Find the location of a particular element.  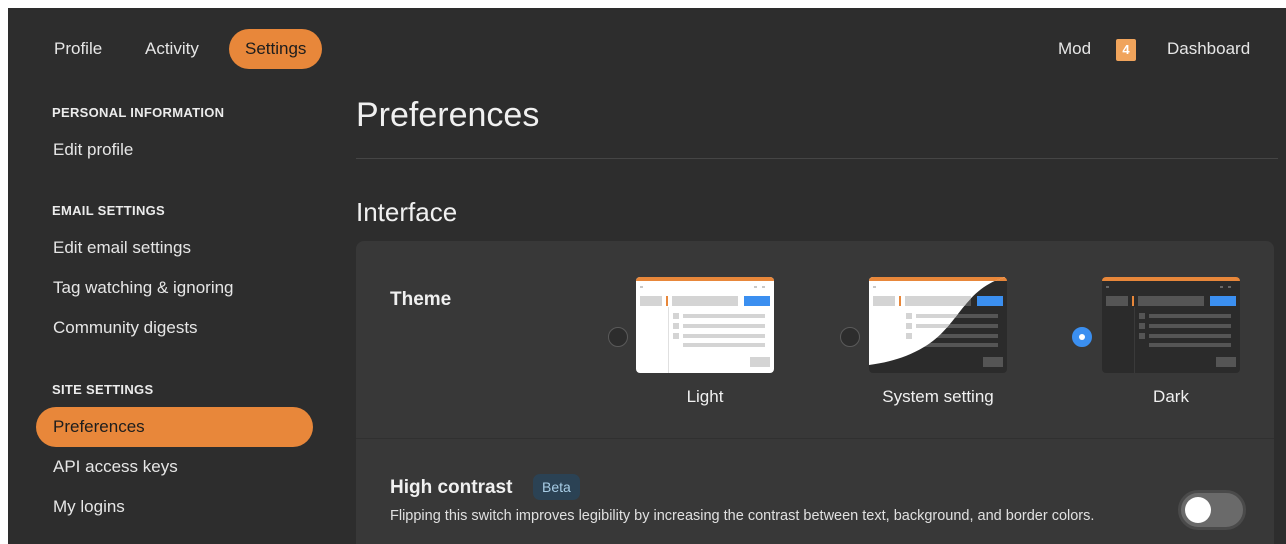

card-separator is located at coordinates (815, 438).